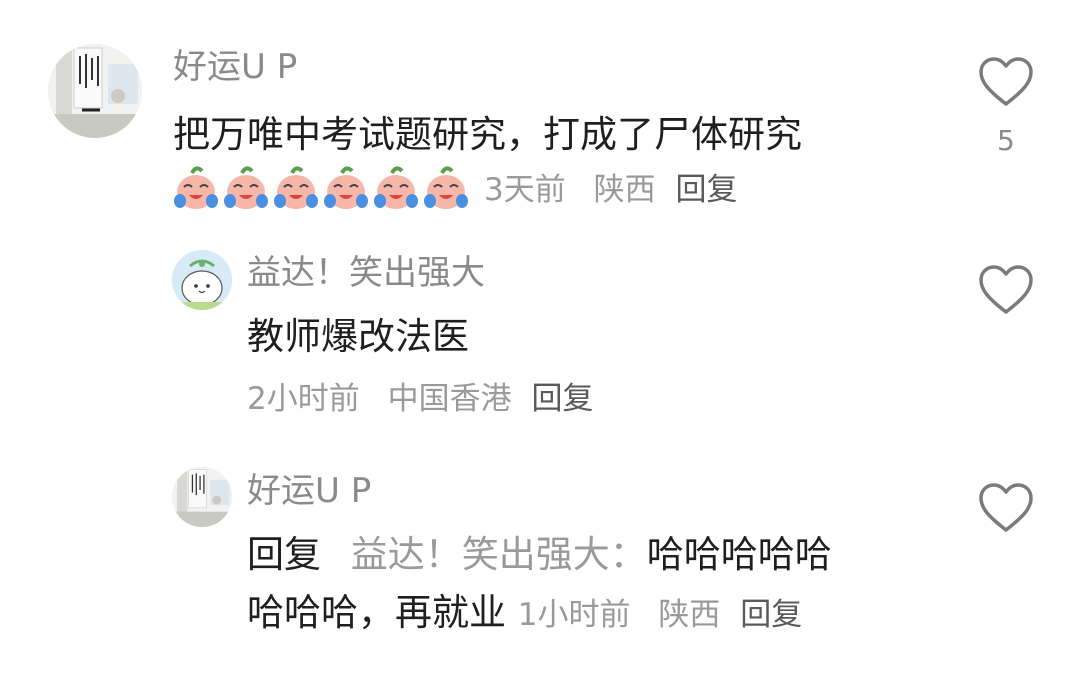  What do you see at coordinates (525, 190) in the screenshot?
I see `comment-time: 3天前` at bounding box center [525, 190].